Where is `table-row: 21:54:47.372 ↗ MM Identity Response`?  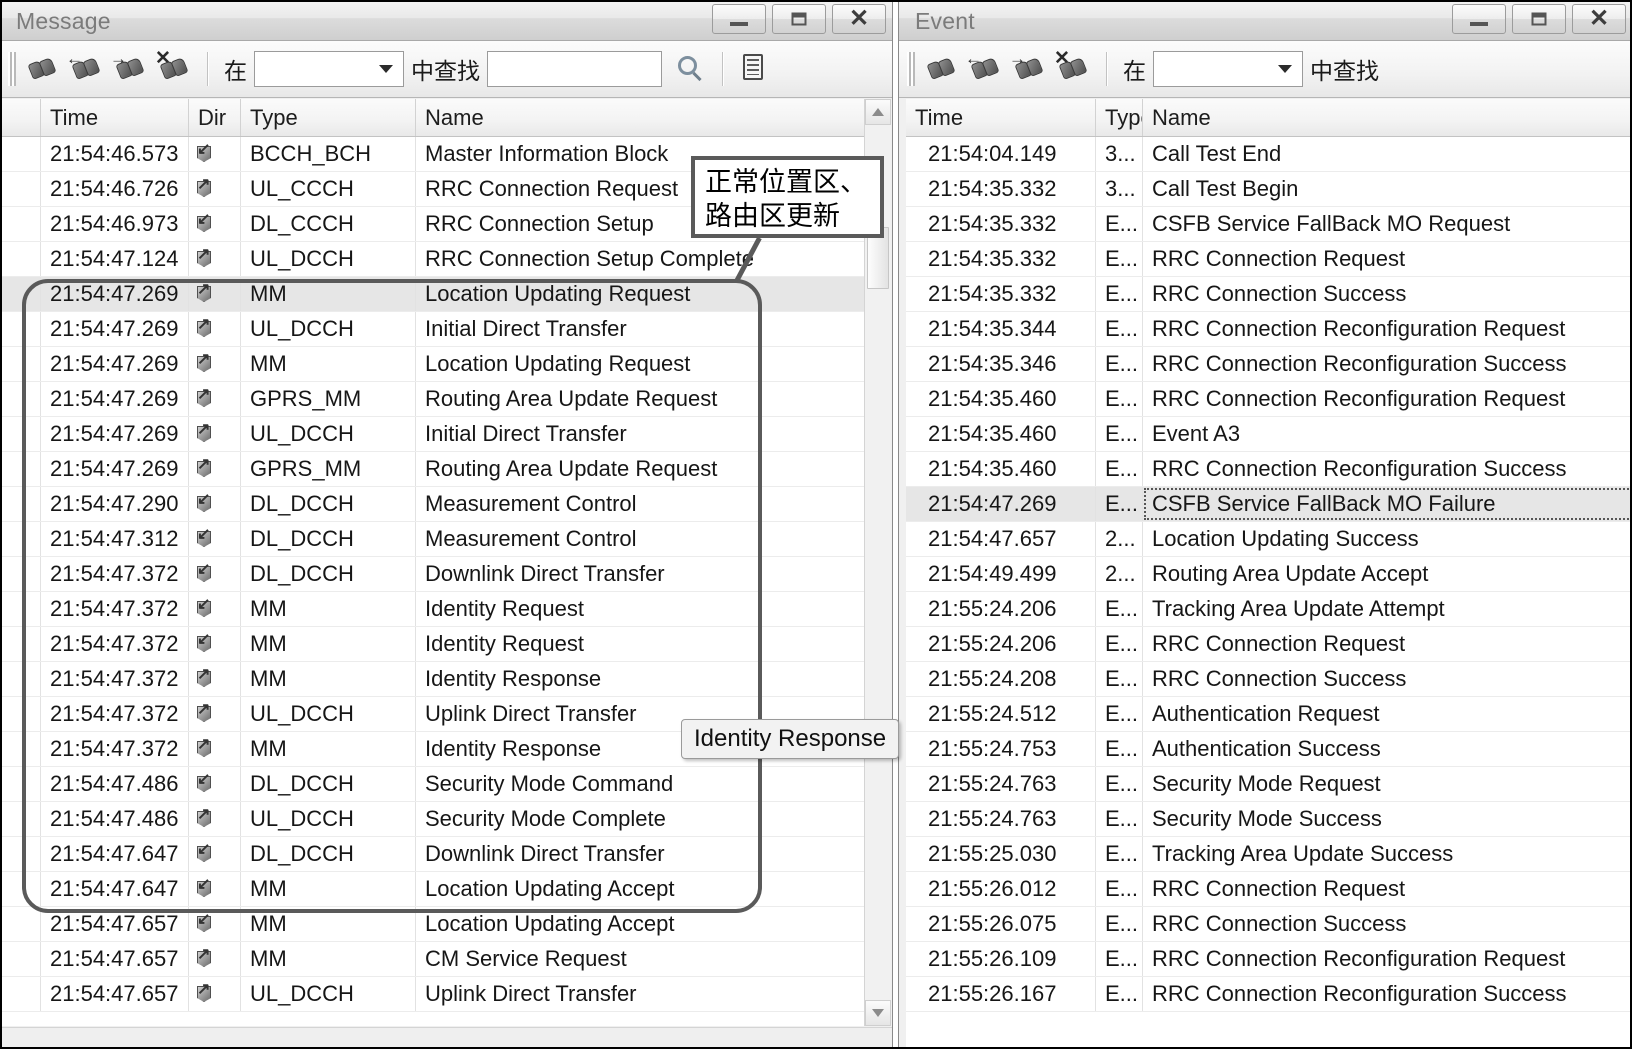
table-row: 21:54:47.372 ↗ MM Identity Response is located at coordinates (432, 679).